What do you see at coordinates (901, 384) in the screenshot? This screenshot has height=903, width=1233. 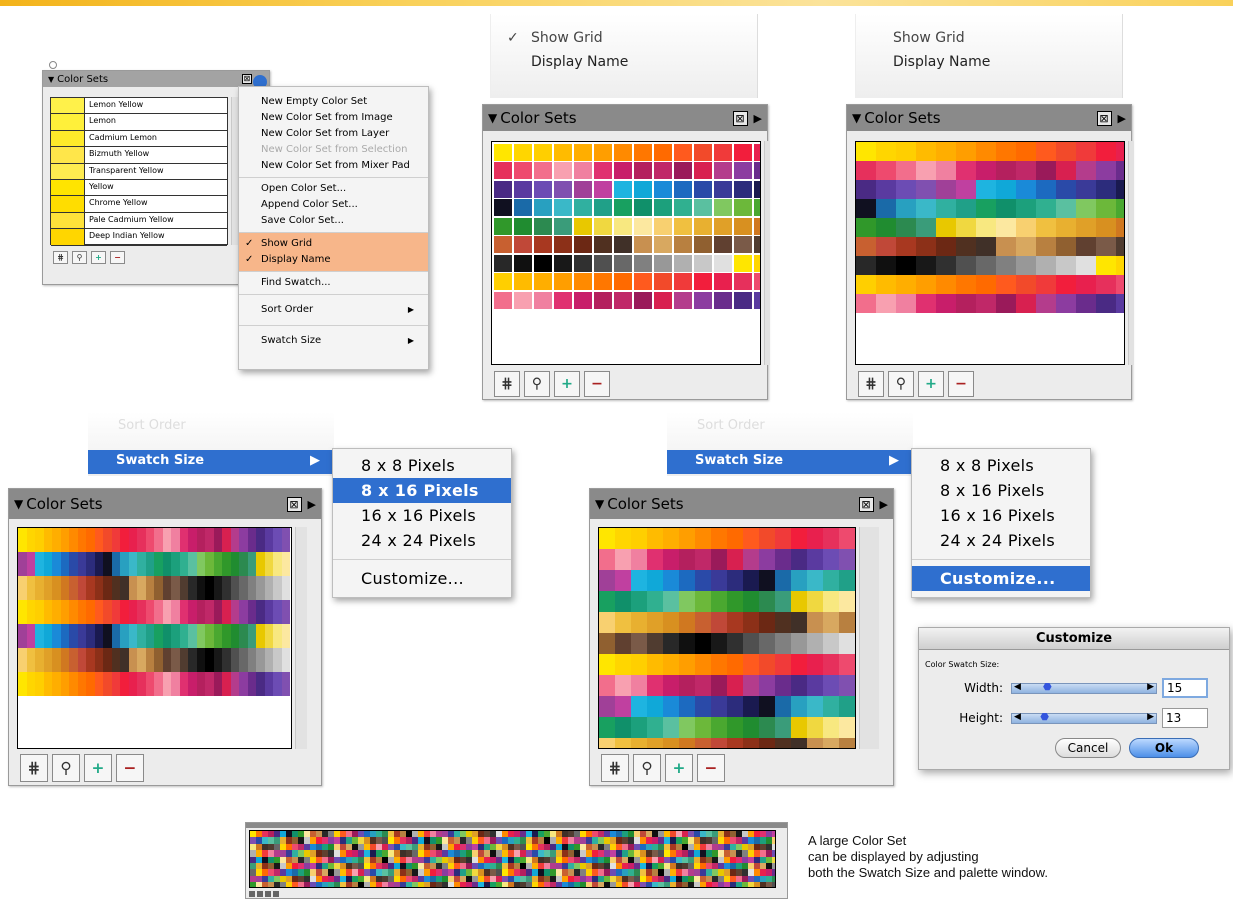 I see `find-binoculars-icon: ⚲` at bounding box center [901, 384].